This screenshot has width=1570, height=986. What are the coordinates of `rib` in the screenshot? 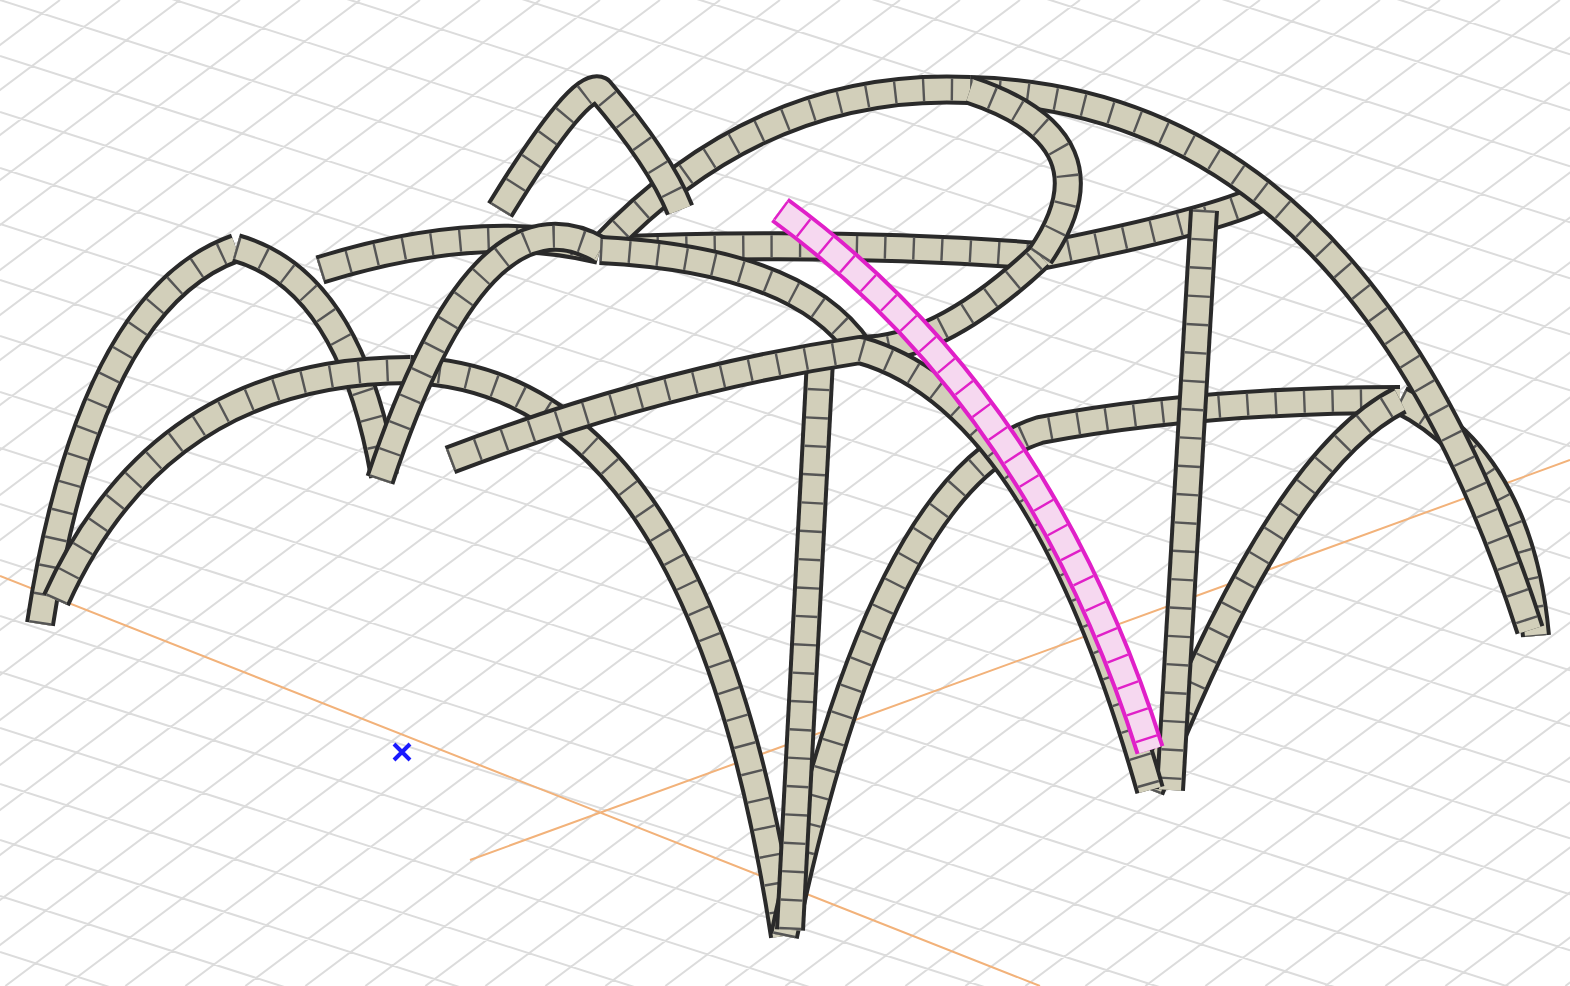 It's located at (967, 476).